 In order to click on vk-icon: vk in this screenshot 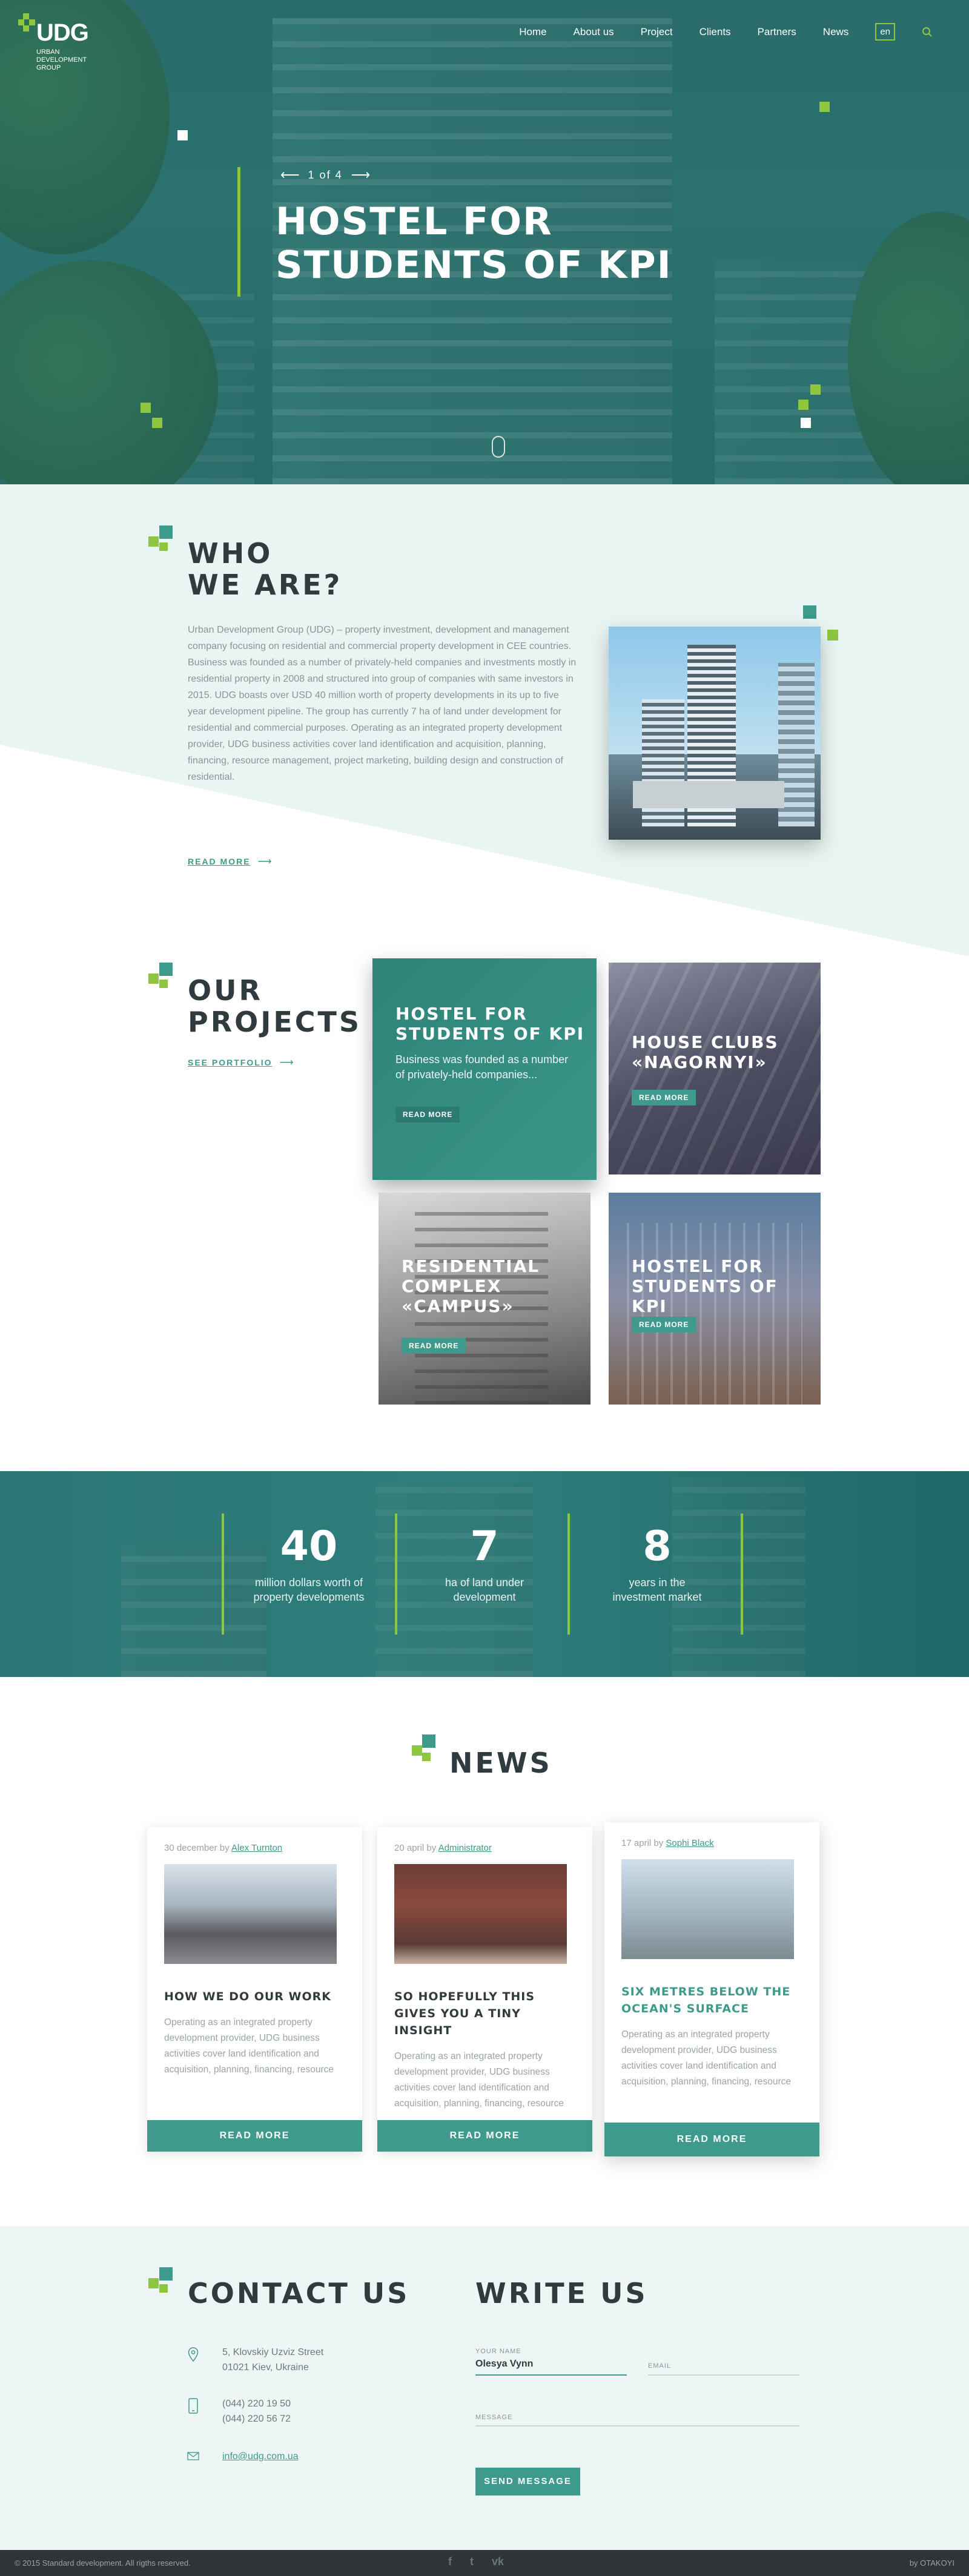, I will do `click(498, 2561)`.